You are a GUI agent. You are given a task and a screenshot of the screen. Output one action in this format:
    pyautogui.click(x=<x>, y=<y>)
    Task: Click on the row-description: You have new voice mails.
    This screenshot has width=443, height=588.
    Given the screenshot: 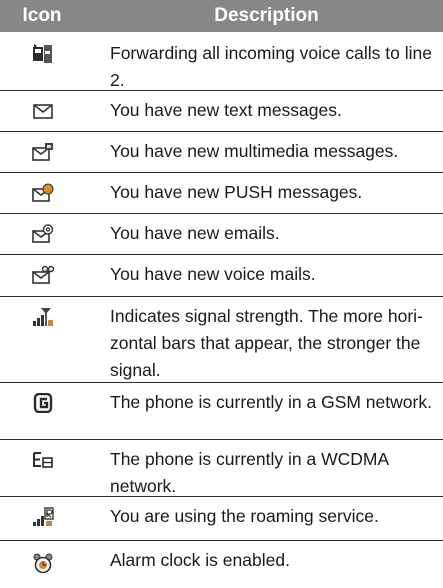 What is the action you would take?
    pyautogui.click(x=213, y=274)
    